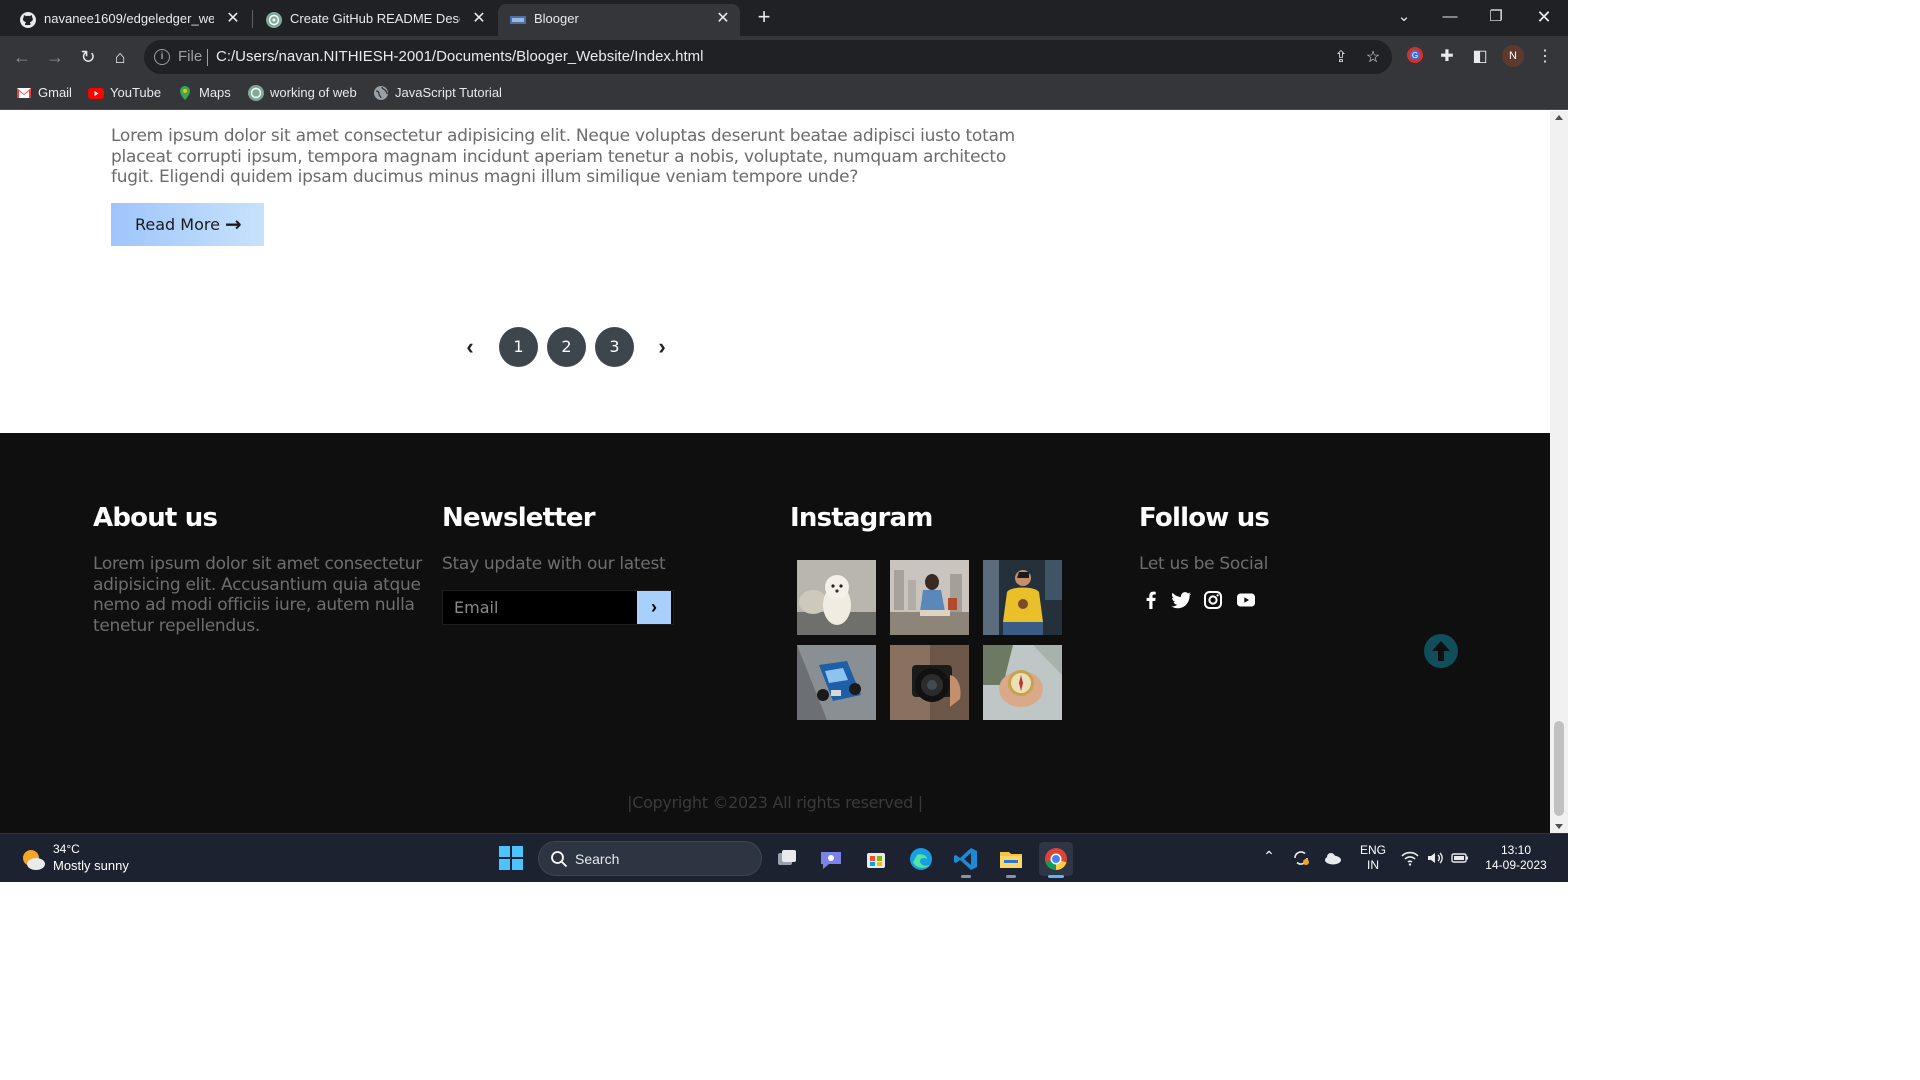  I want to click on language-indicator: ENG IN, so click(1373, 858).